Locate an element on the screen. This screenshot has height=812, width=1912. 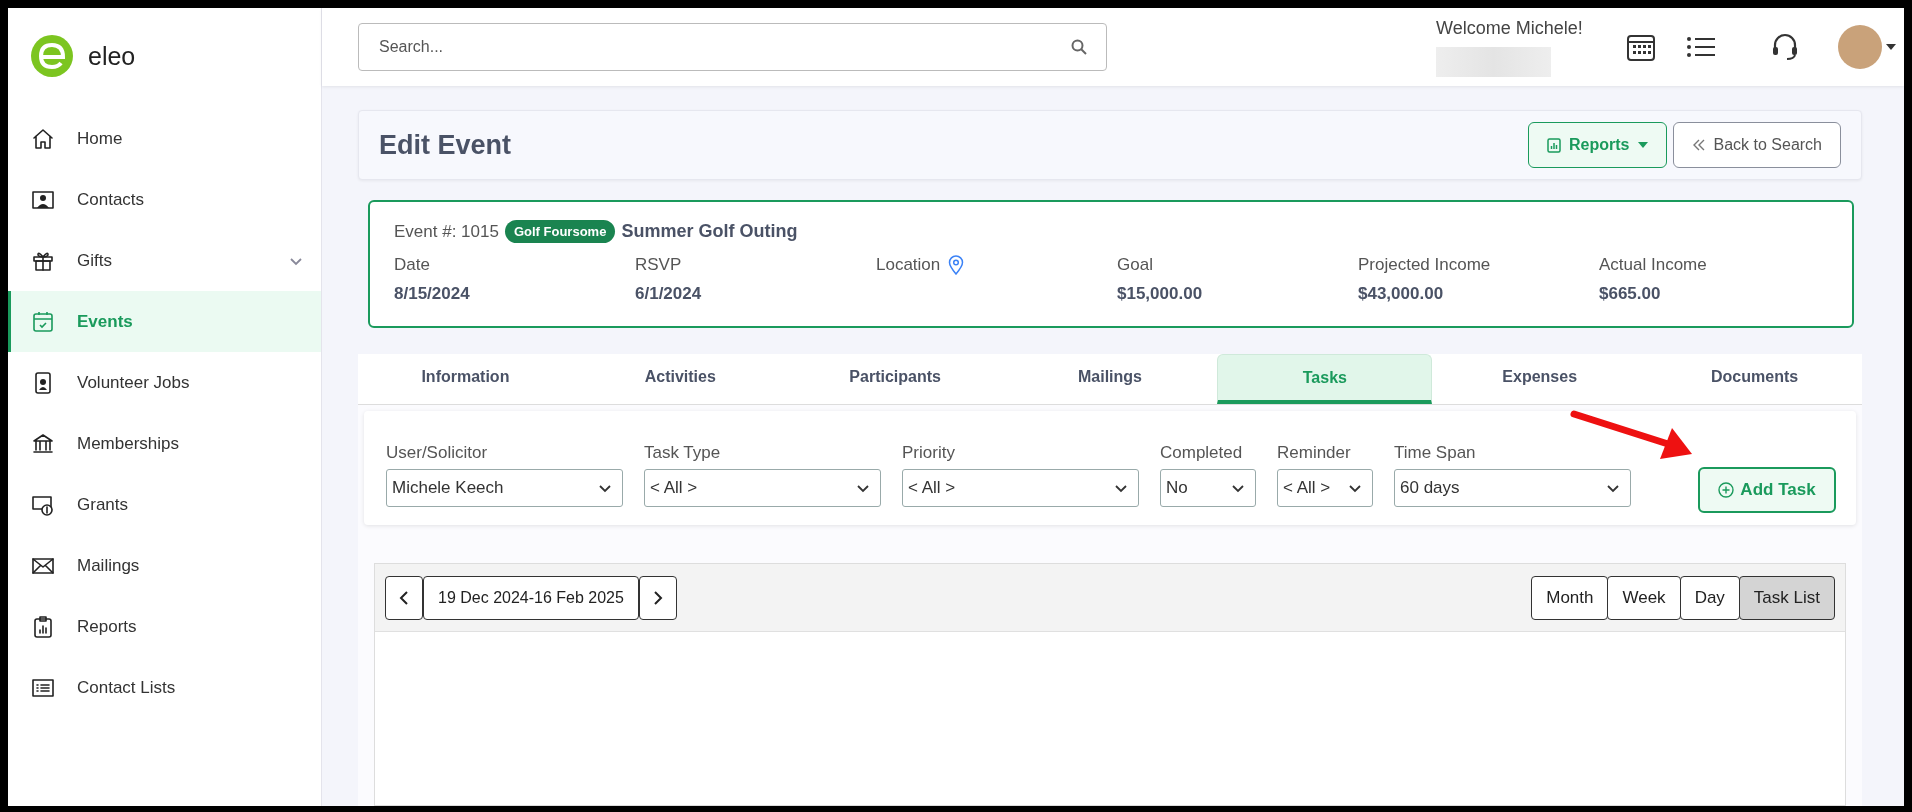
view-button: Month is located at coordinates (1570, 597).